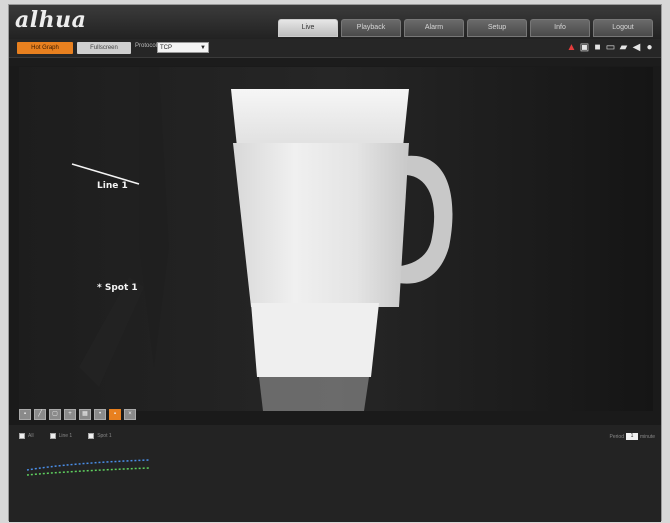 This screenshot has height=523, width=670. What do you see at coordinates (100, 414) in the screenshot?
I see `spot-icon: •` at bounding box center [100, 414].